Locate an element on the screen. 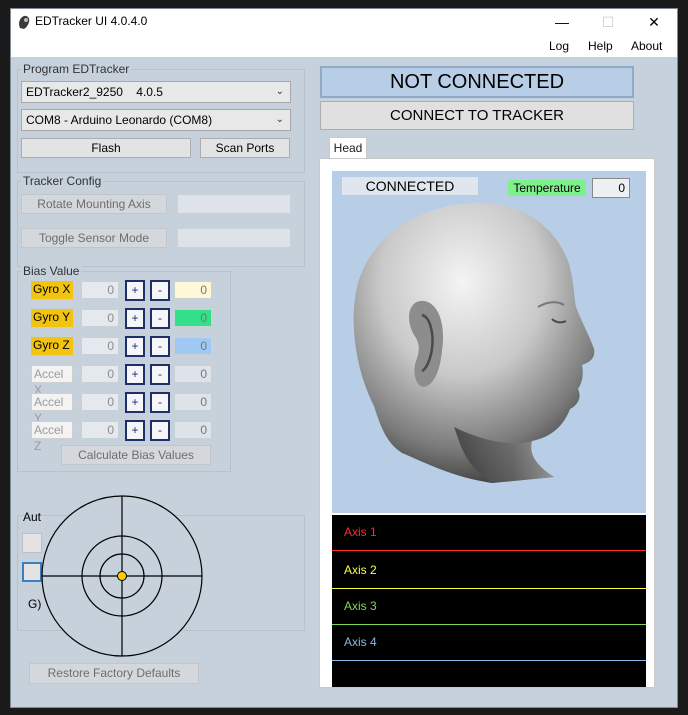 This screenshot has height=715, width=688. port-select: COM8 - Arduino Leonardo (COM8) ⌄ is located at coordinates (156, 120).